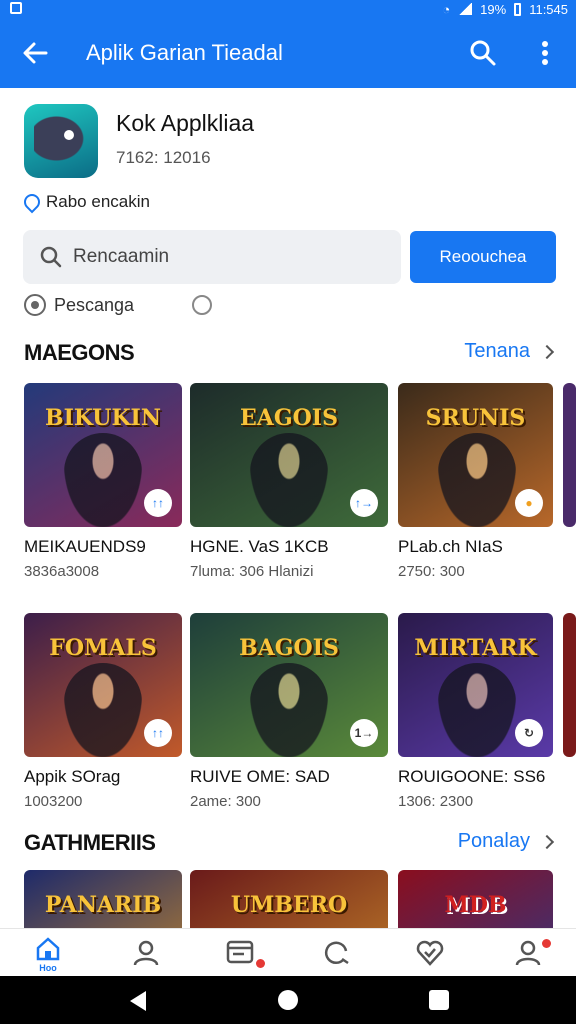 The image size is (576, 1024). I want to click on badge-icon: 1→, so click(364, 733).